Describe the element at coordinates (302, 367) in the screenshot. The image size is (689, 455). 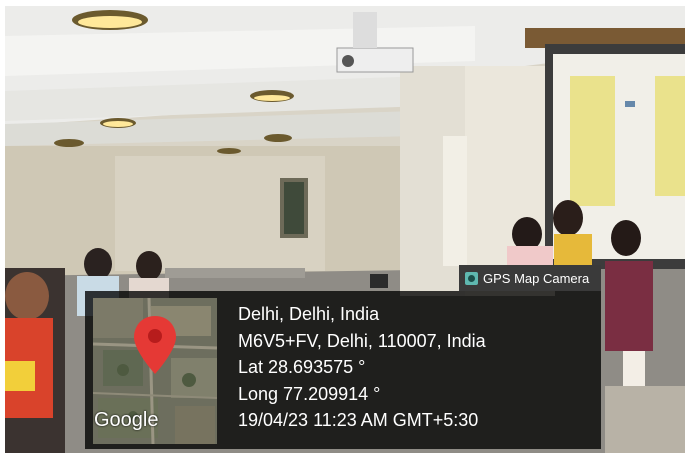
I see `latitude: Lat 28.693575 °` at that location.